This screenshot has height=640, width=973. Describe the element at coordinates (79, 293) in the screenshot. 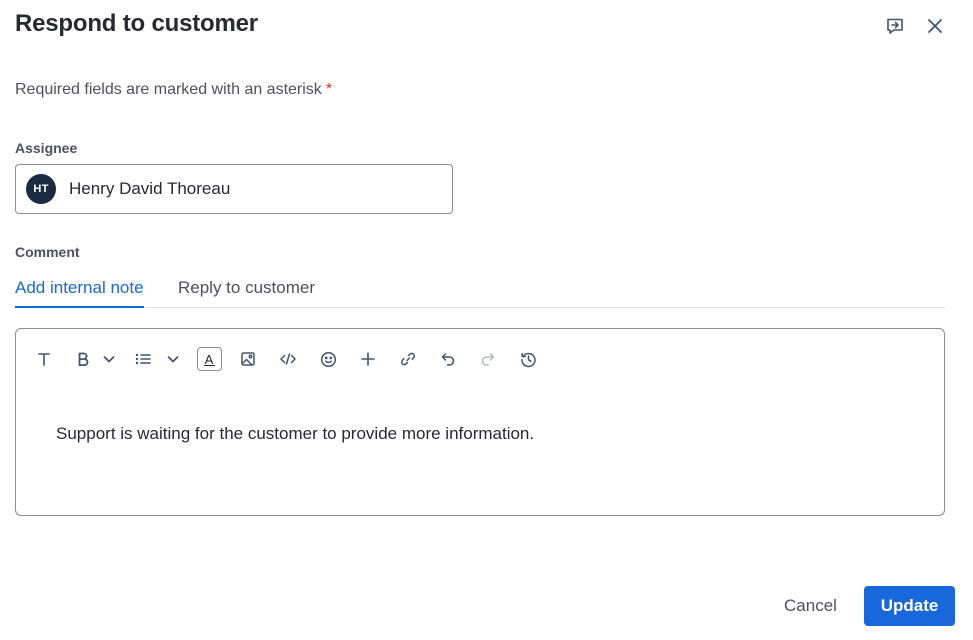

I see `tab-add-internal-note: Add internal note` at that location.